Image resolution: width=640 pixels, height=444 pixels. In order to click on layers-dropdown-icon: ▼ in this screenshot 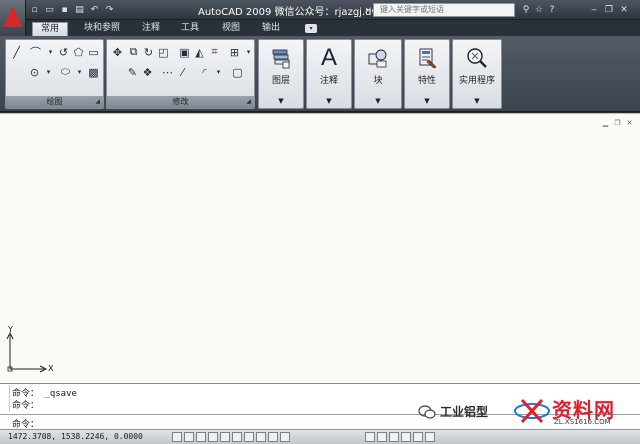, I will do `click(281, 101)`.